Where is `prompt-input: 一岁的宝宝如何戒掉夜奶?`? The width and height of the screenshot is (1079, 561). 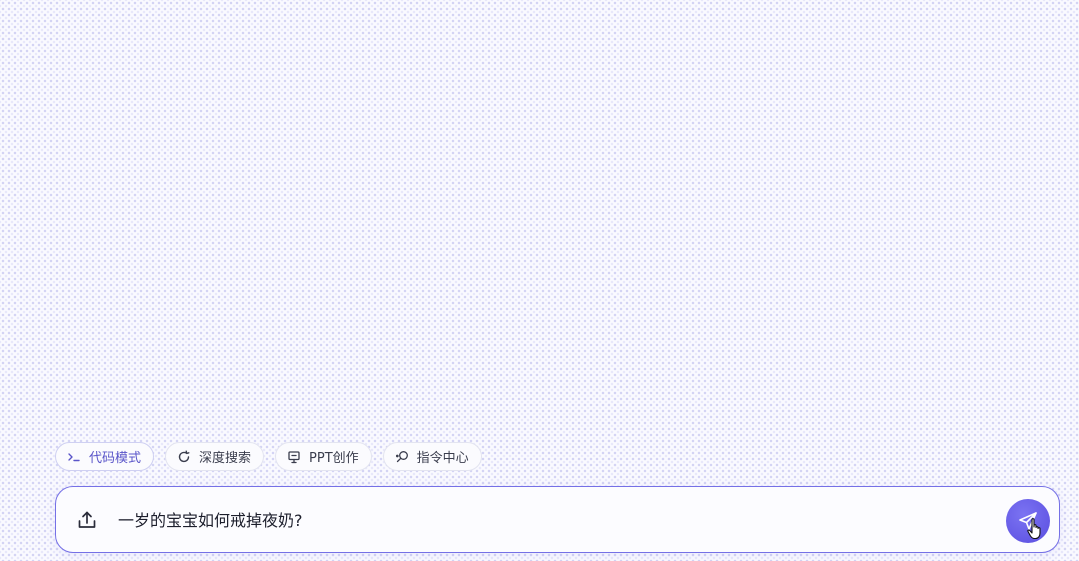 prompt-input: 一岁的宝宝如何戒掉夜奶? is located at coordinates (548, 519).